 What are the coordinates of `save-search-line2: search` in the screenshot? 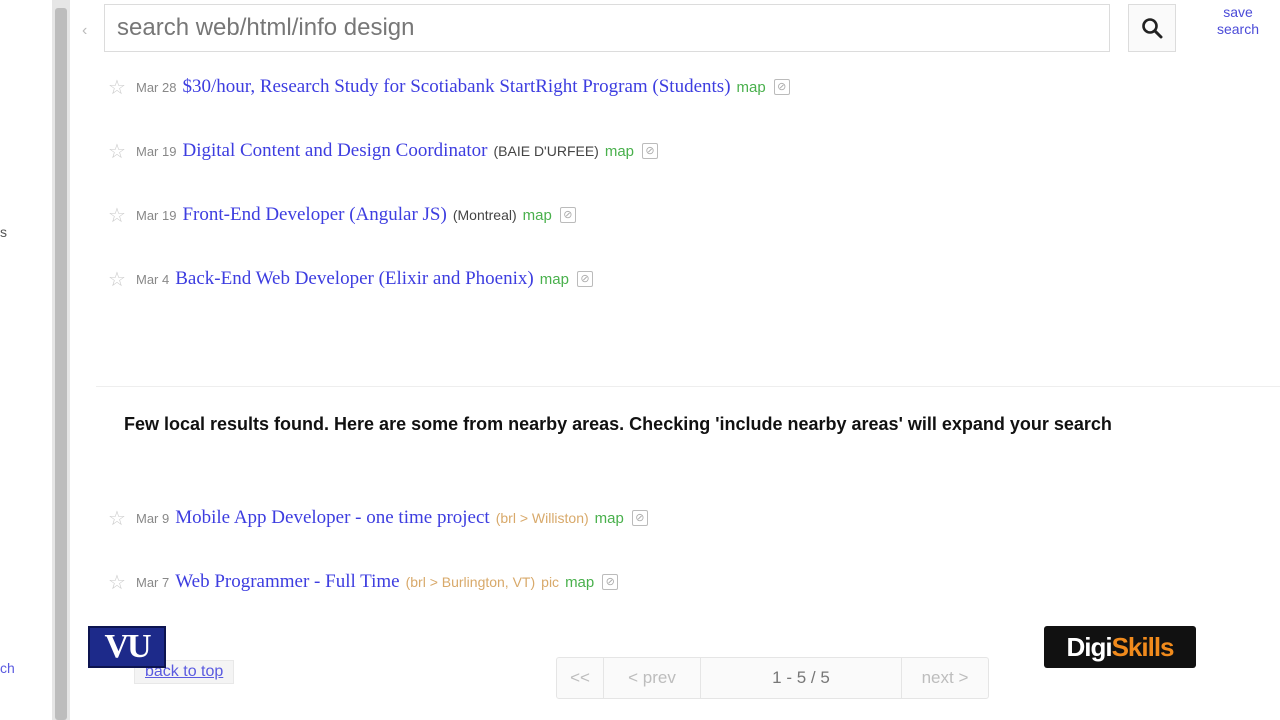 It's located at (1238, 29).